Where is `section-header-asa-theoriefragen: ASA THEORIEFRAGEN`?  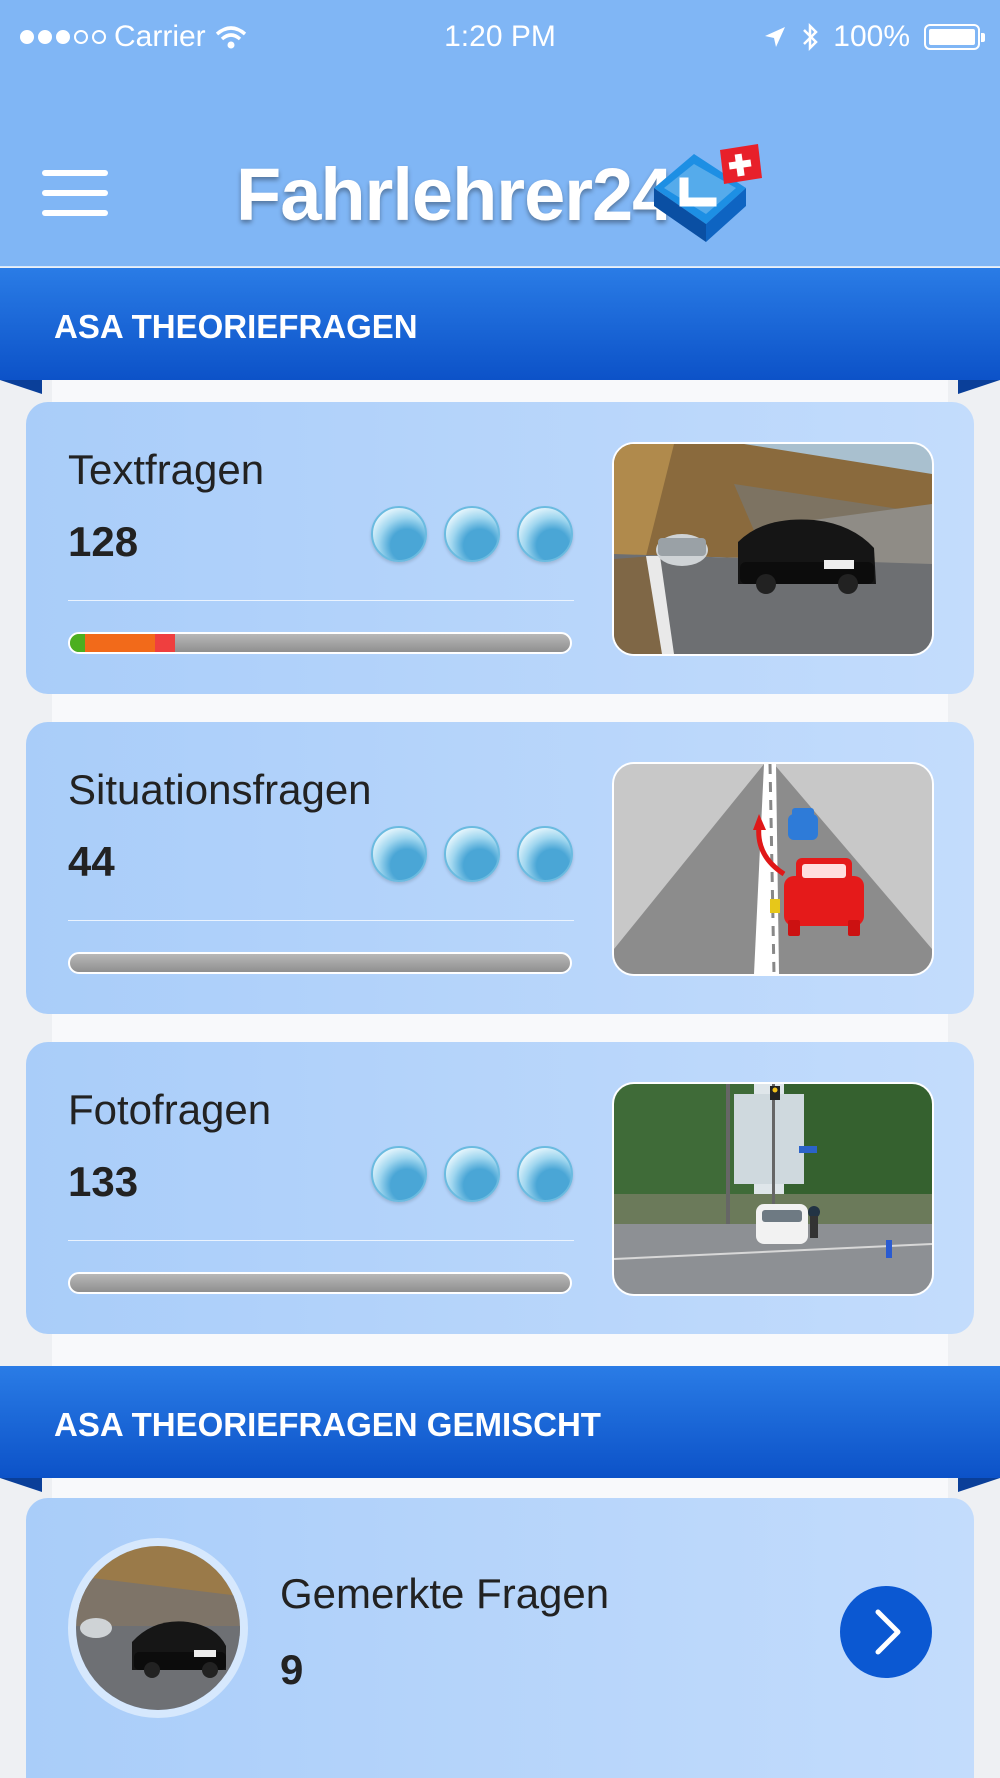 section-header-asa-theoriefragen: ASA THEORIEFRAGEN is located at coordinates (500, 331).